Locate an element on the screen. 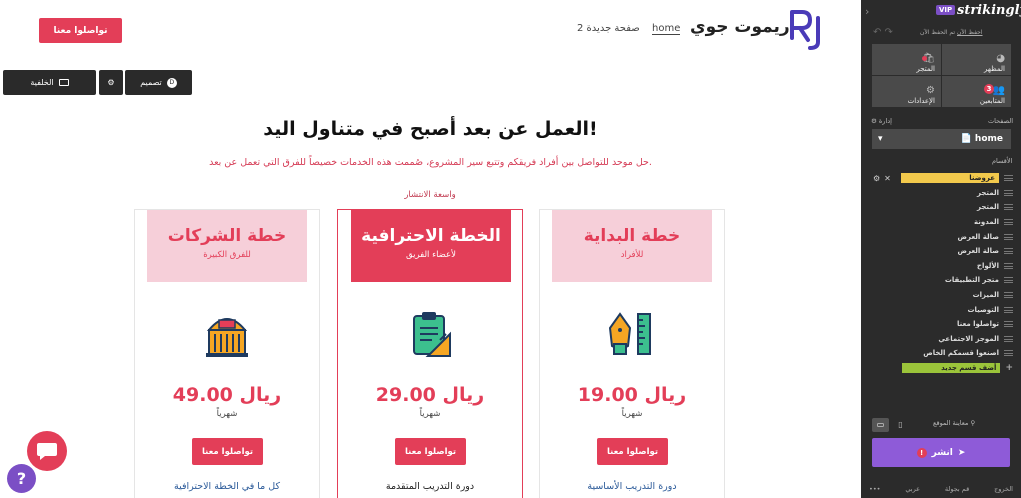  question-icon: ? is located at coordinates (21, 478).